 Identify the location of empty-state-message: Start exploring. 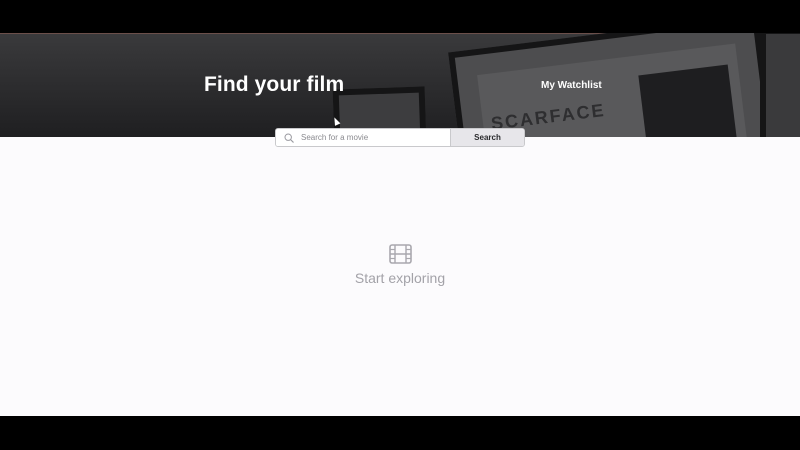
(400, 278).